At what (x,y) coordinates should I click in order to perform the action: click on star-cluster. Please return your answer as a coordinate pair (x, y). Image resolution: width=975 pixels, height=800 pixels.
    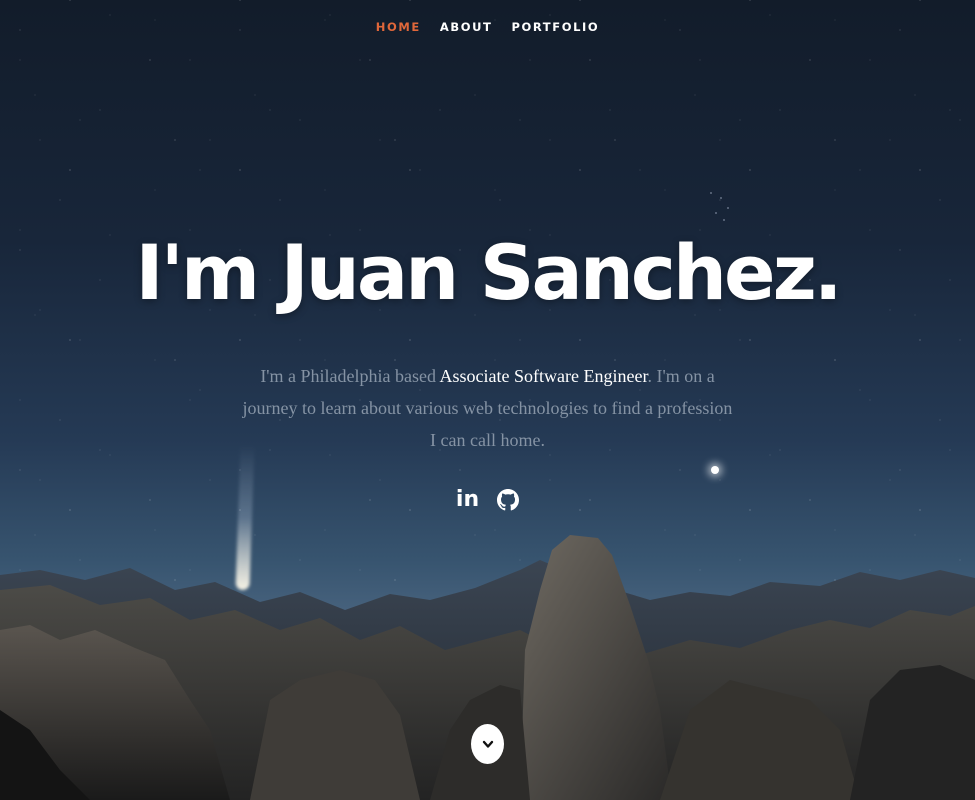
    Looking at the image, I should click on (721, 206).